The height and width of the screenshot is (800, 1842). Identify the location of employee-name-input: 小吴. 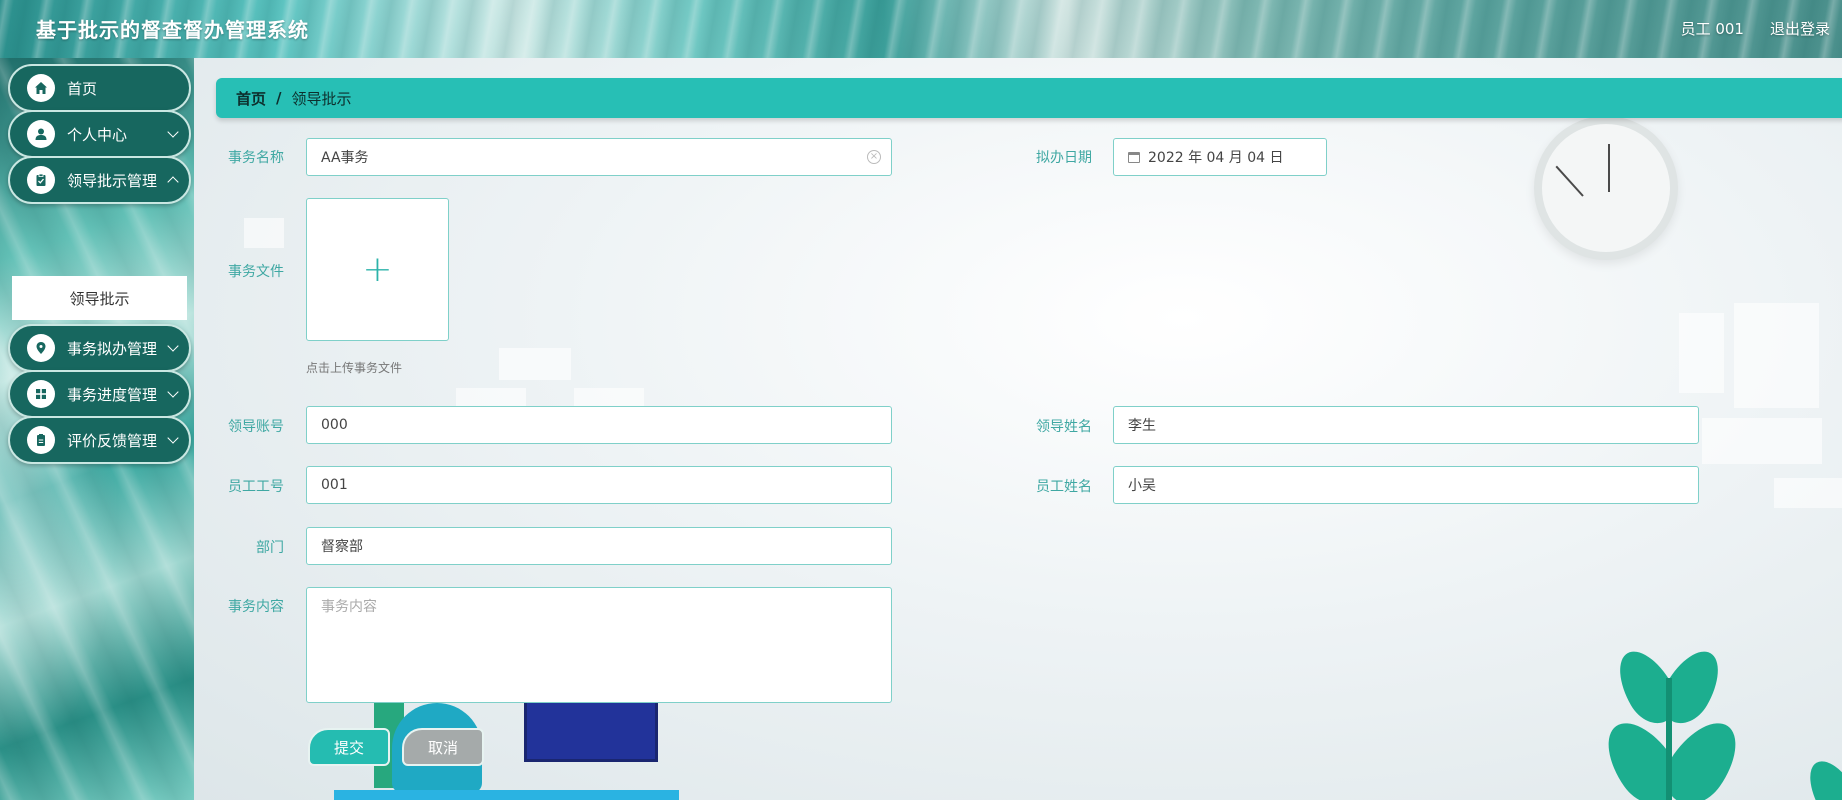
(1406, 485).